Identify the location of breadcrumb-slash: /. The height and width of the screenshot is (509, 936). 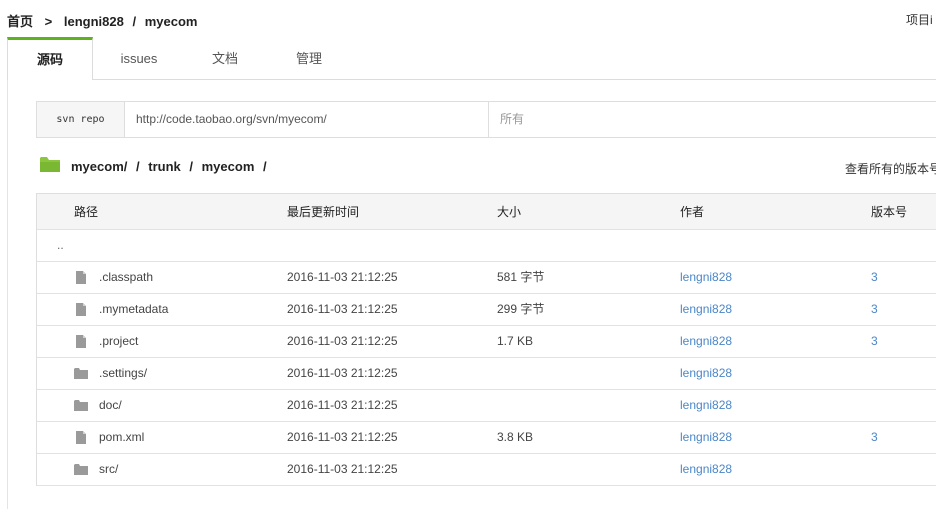
(134, 21).